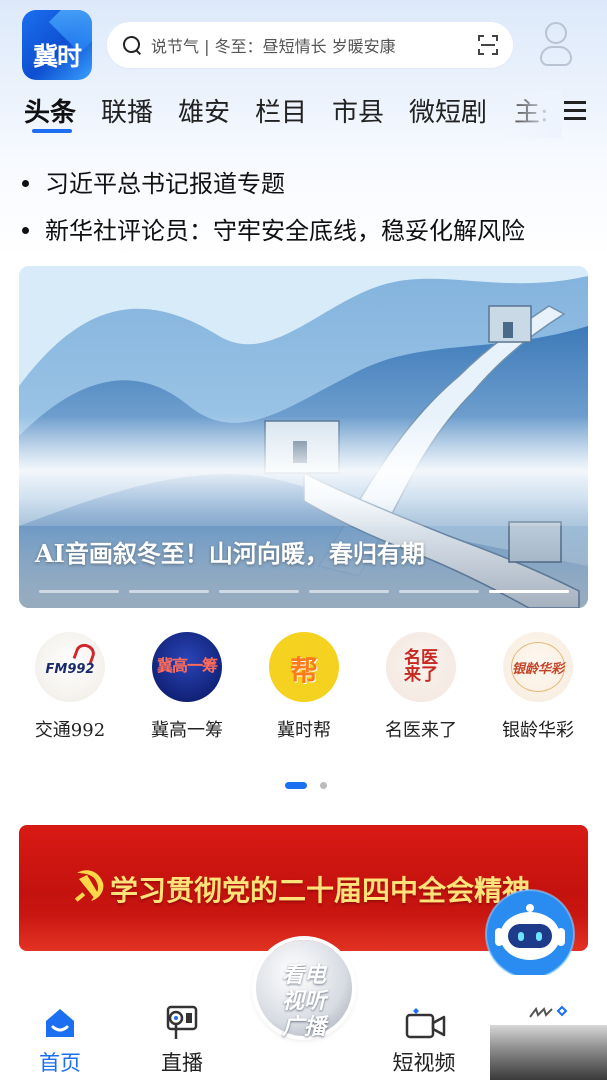 This screenshot has width=607, height=1080. Describe the element at coordinates (548, 1014) in the screenshot. I see `more-icon` at that location.